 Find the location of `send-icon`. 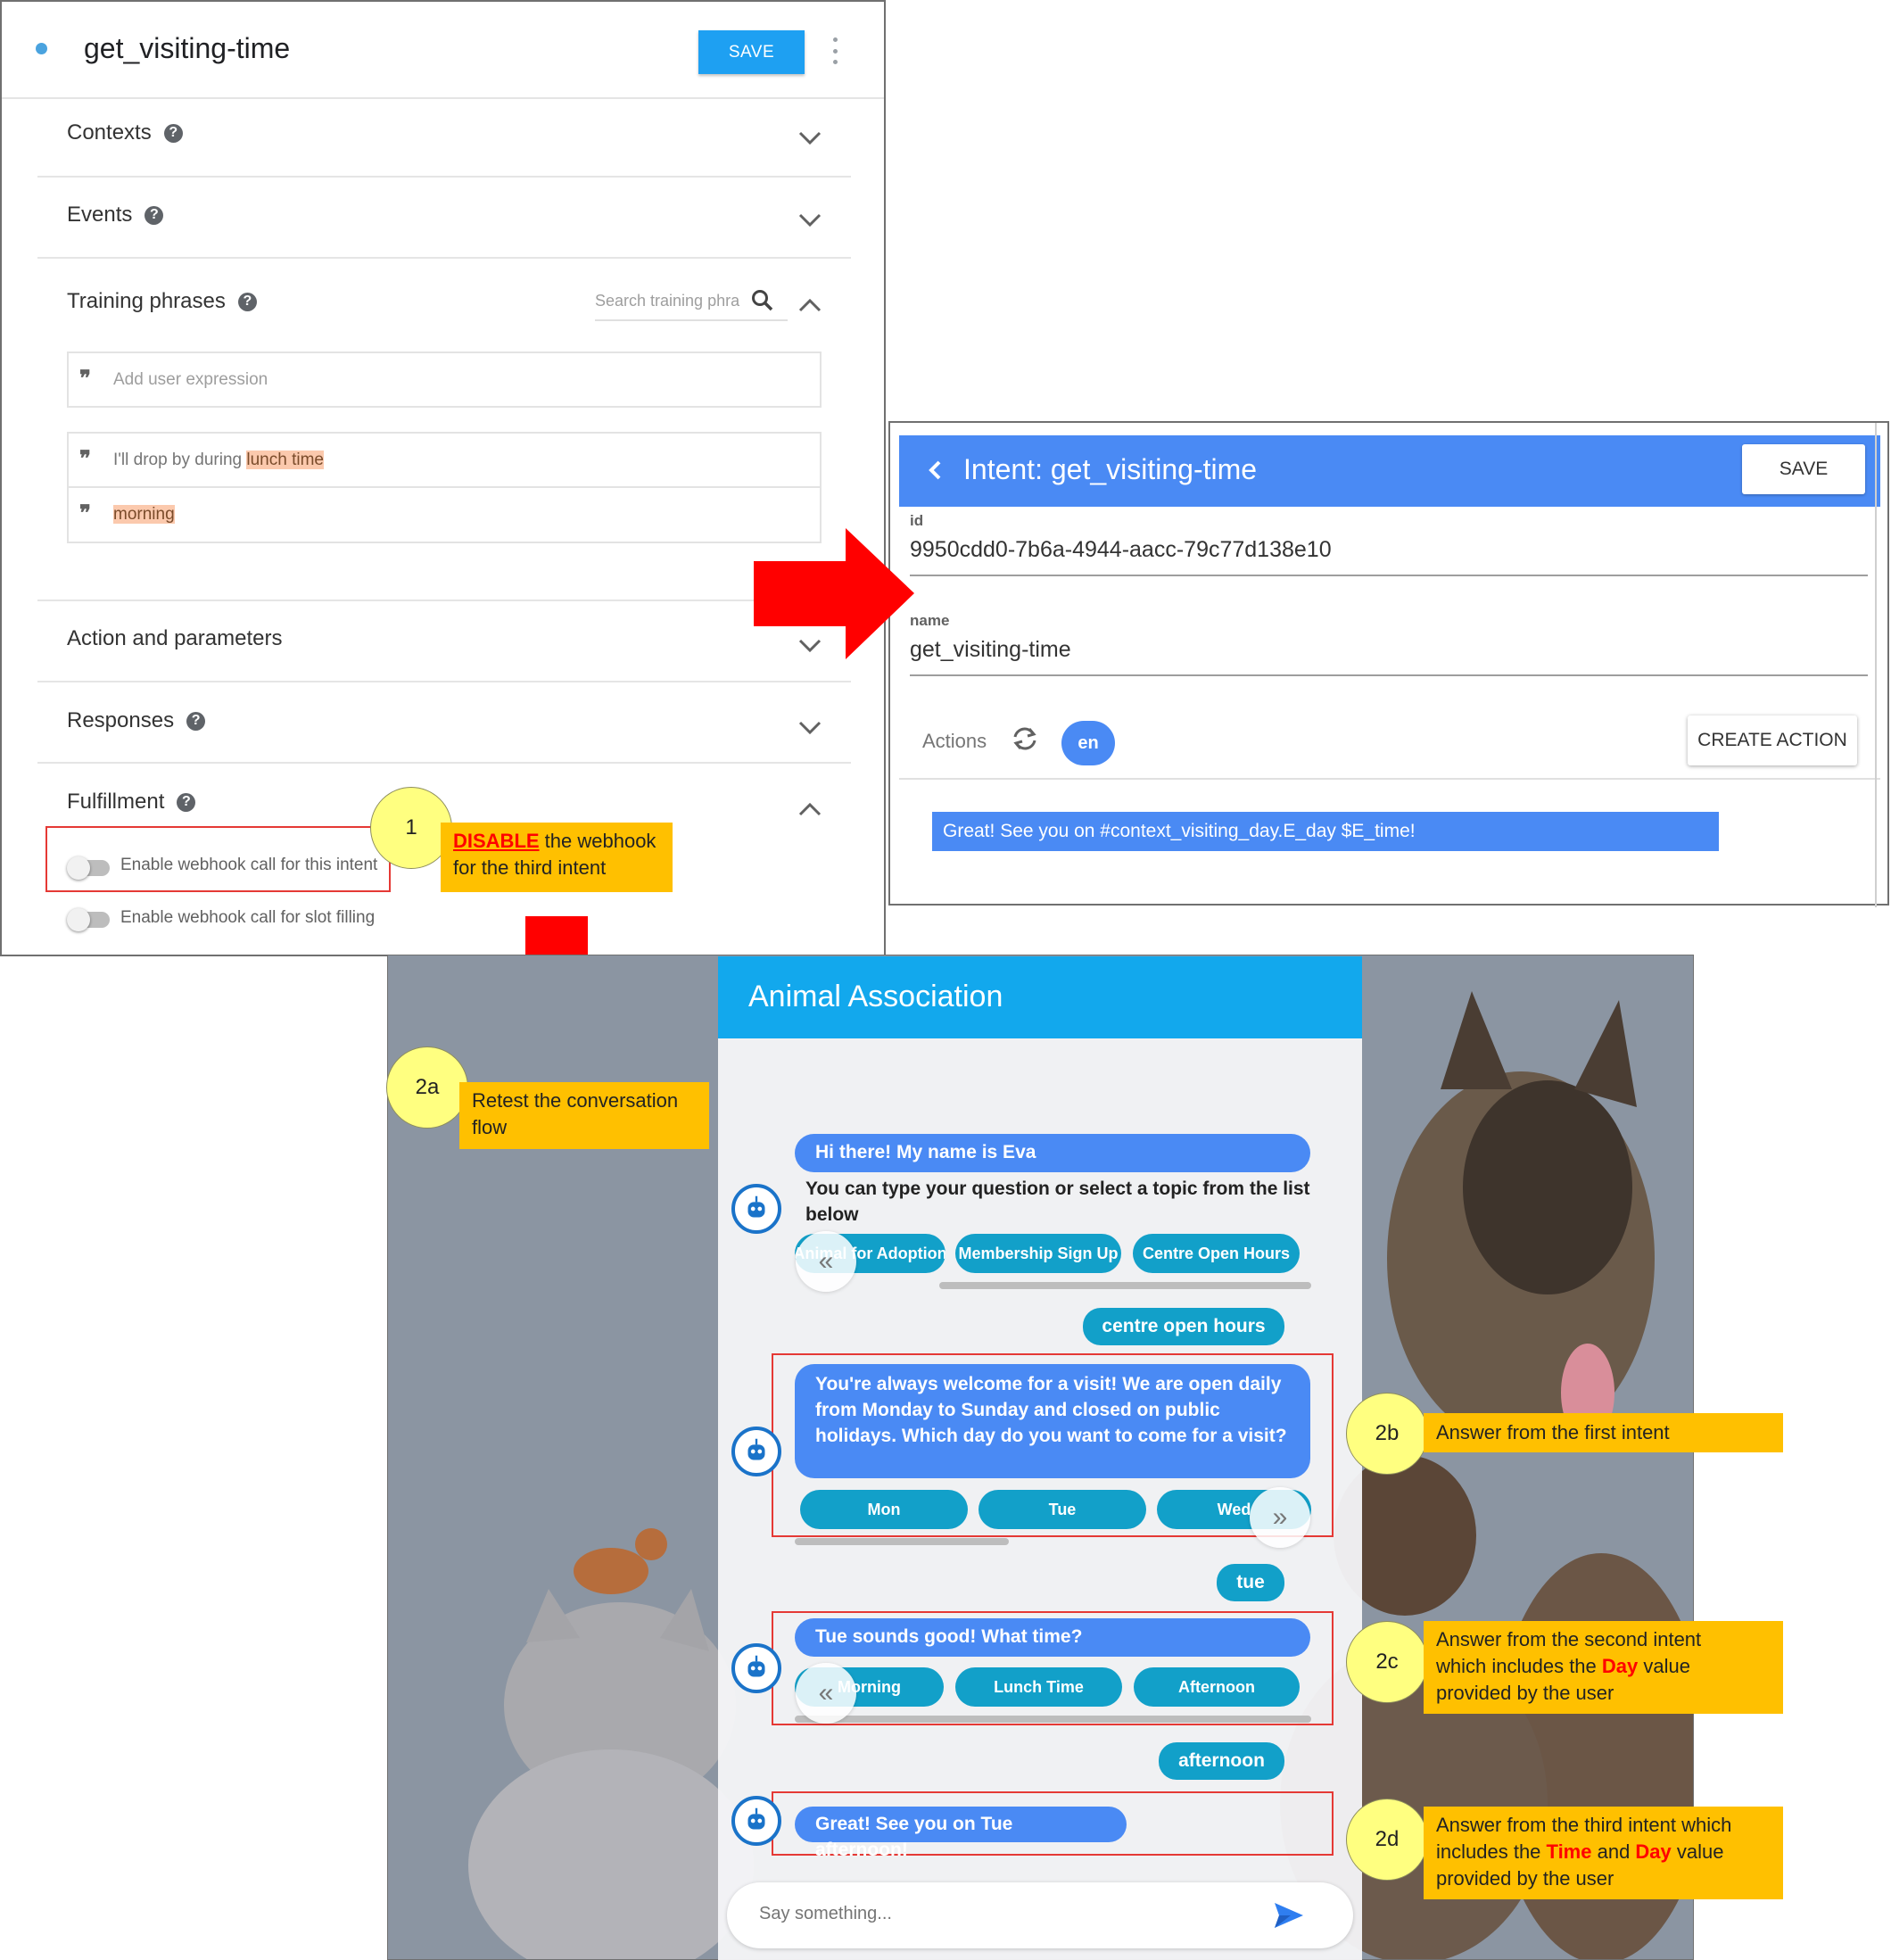

send-icon is located at coordinates (1289, 1915).